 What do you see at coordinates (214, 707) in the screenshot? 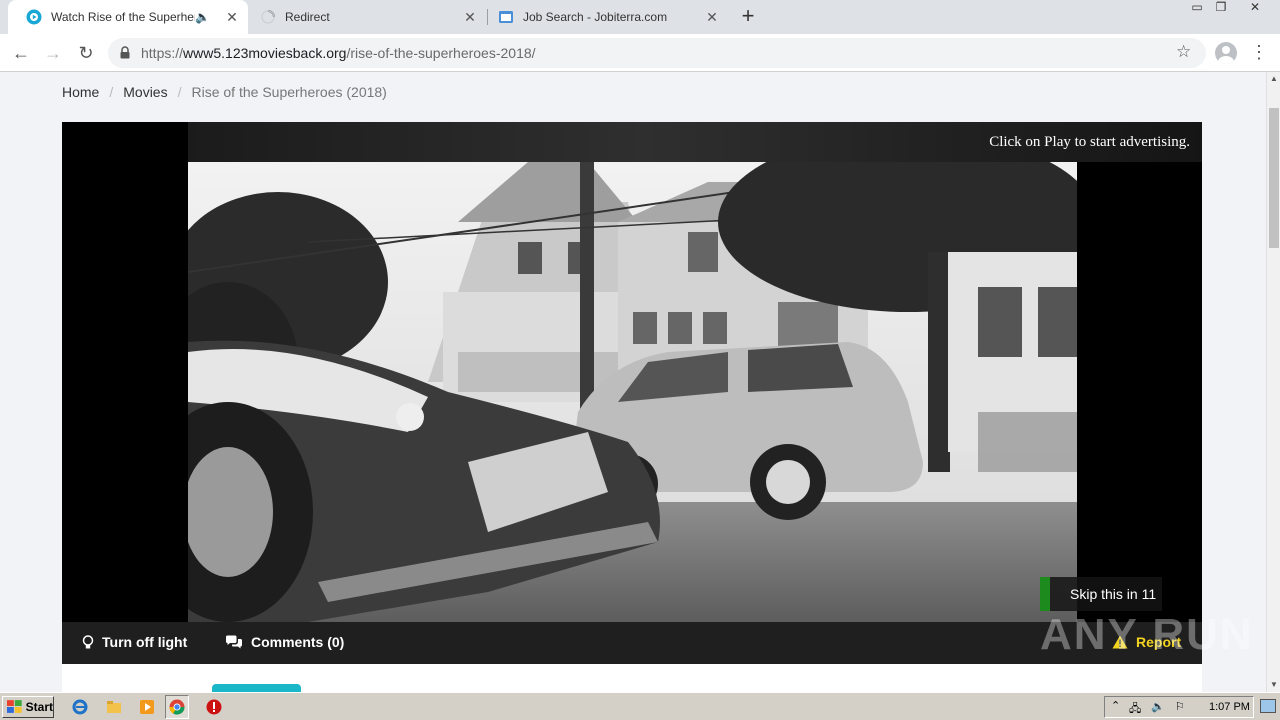
I see `stop-alert-icon` at bounding box center [214, 707].